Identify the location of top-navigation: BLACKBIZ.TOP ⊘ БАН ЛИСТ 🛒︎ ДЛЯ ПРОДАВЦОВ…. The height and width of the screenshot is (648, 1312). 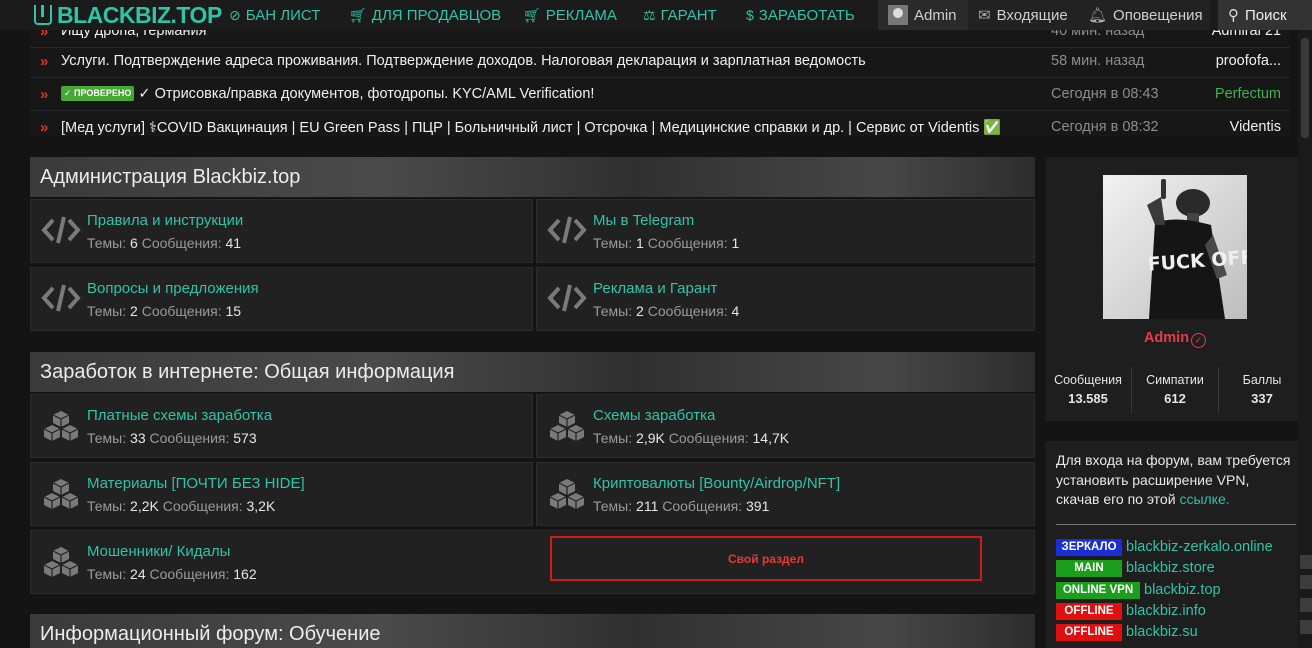
(656, 15).